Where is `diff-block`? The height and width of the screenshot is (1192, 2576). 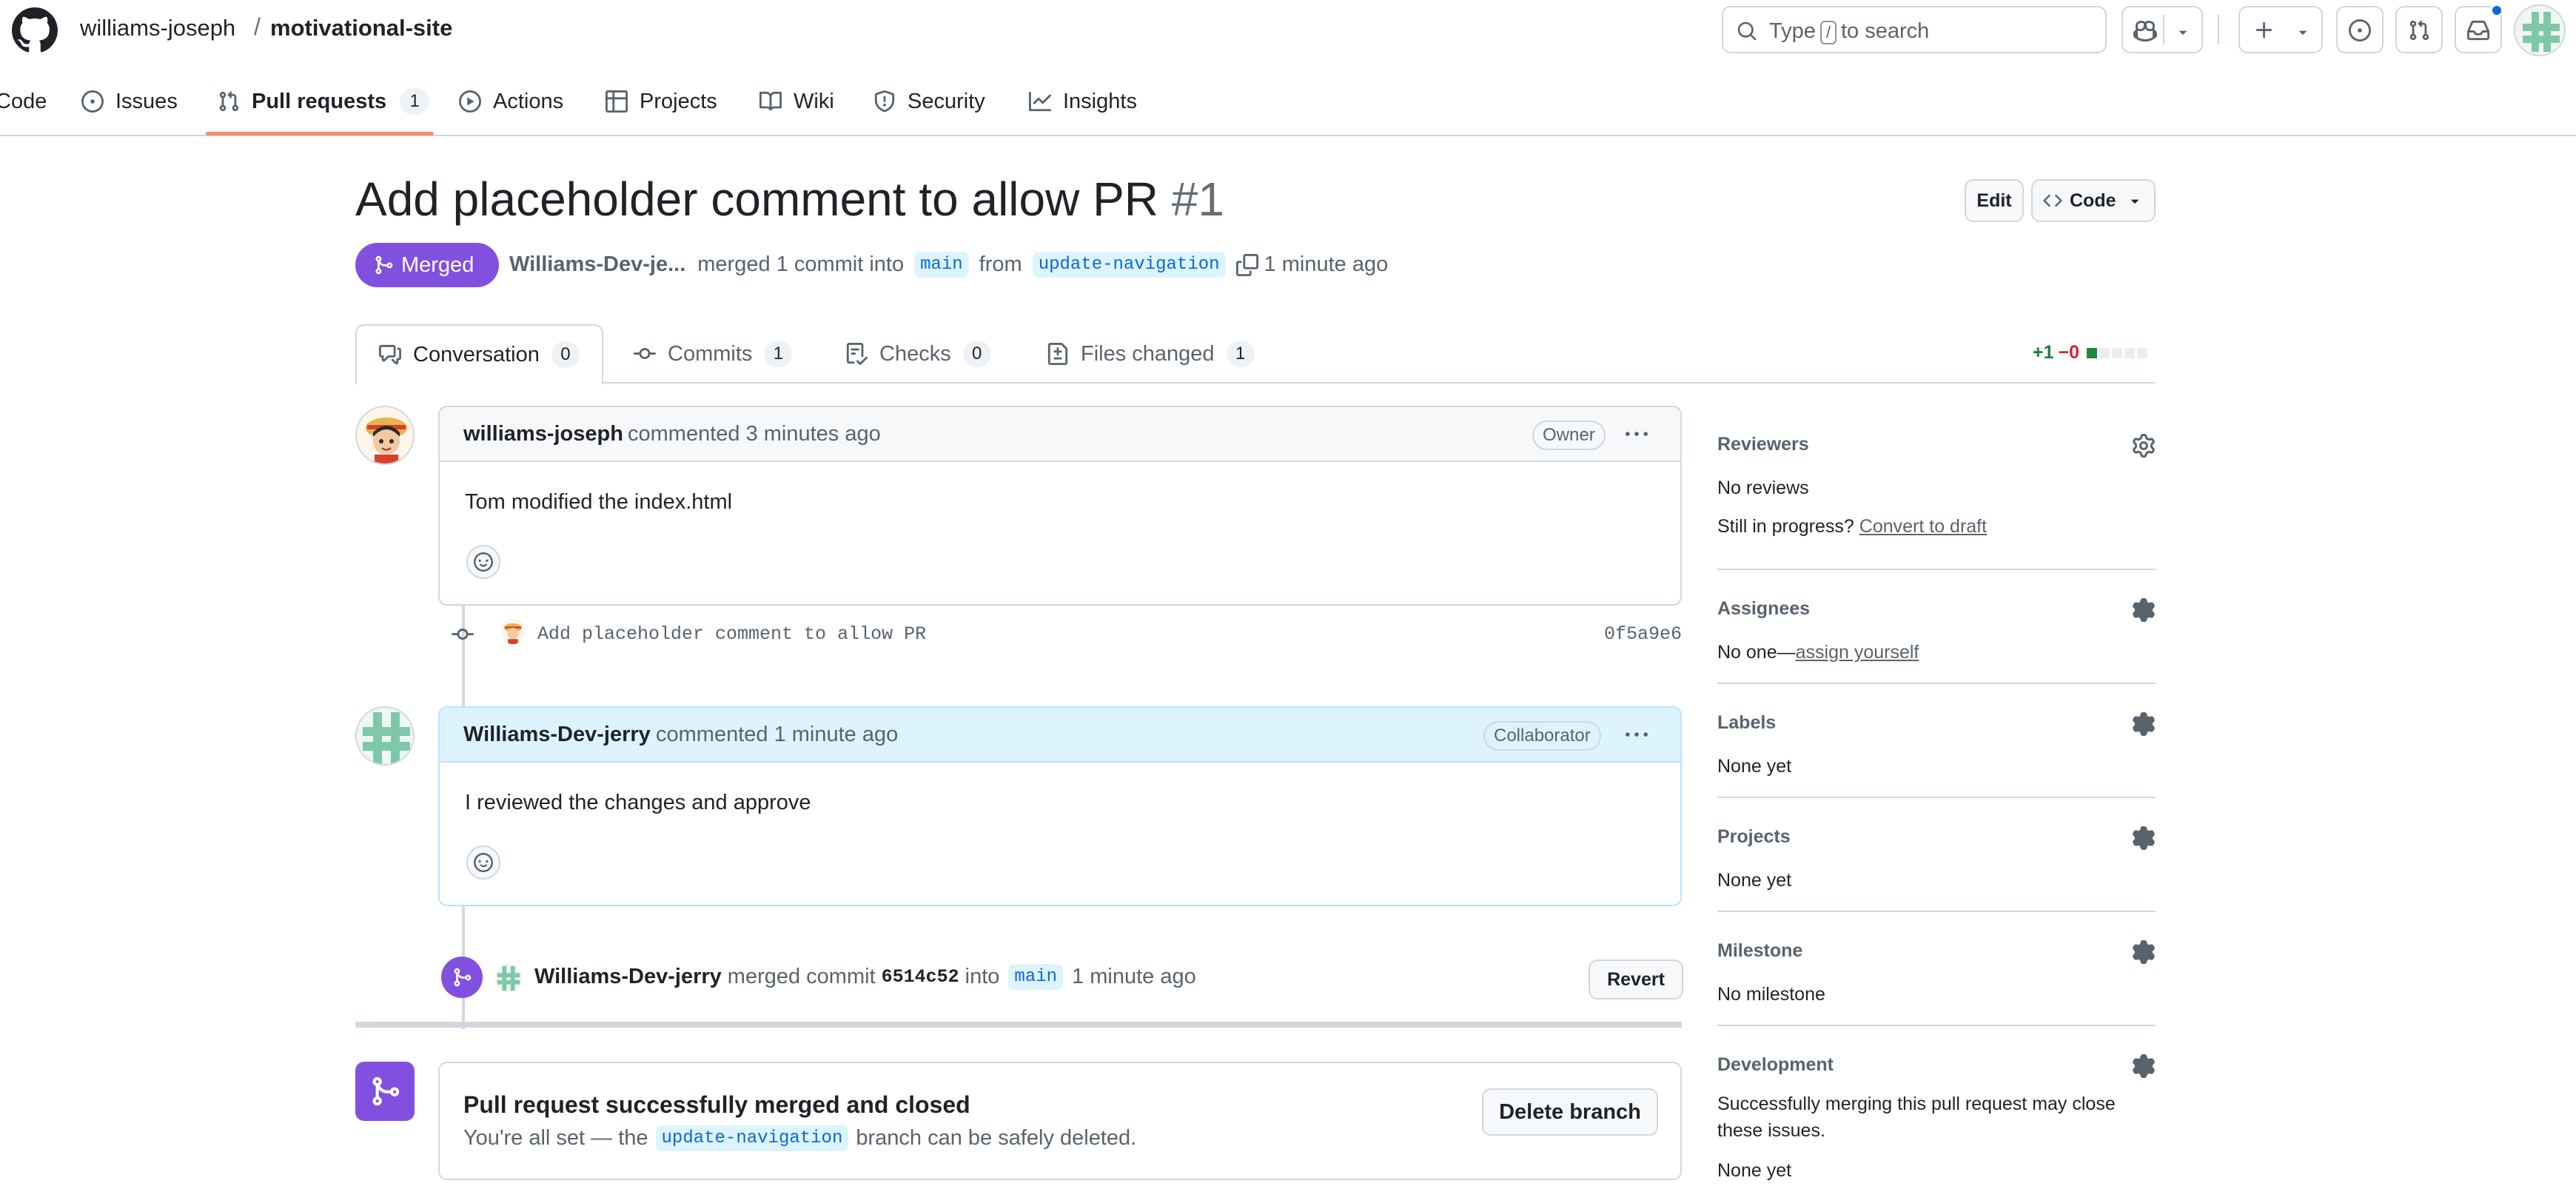 diff-block is located at coordinates (2142, 352).